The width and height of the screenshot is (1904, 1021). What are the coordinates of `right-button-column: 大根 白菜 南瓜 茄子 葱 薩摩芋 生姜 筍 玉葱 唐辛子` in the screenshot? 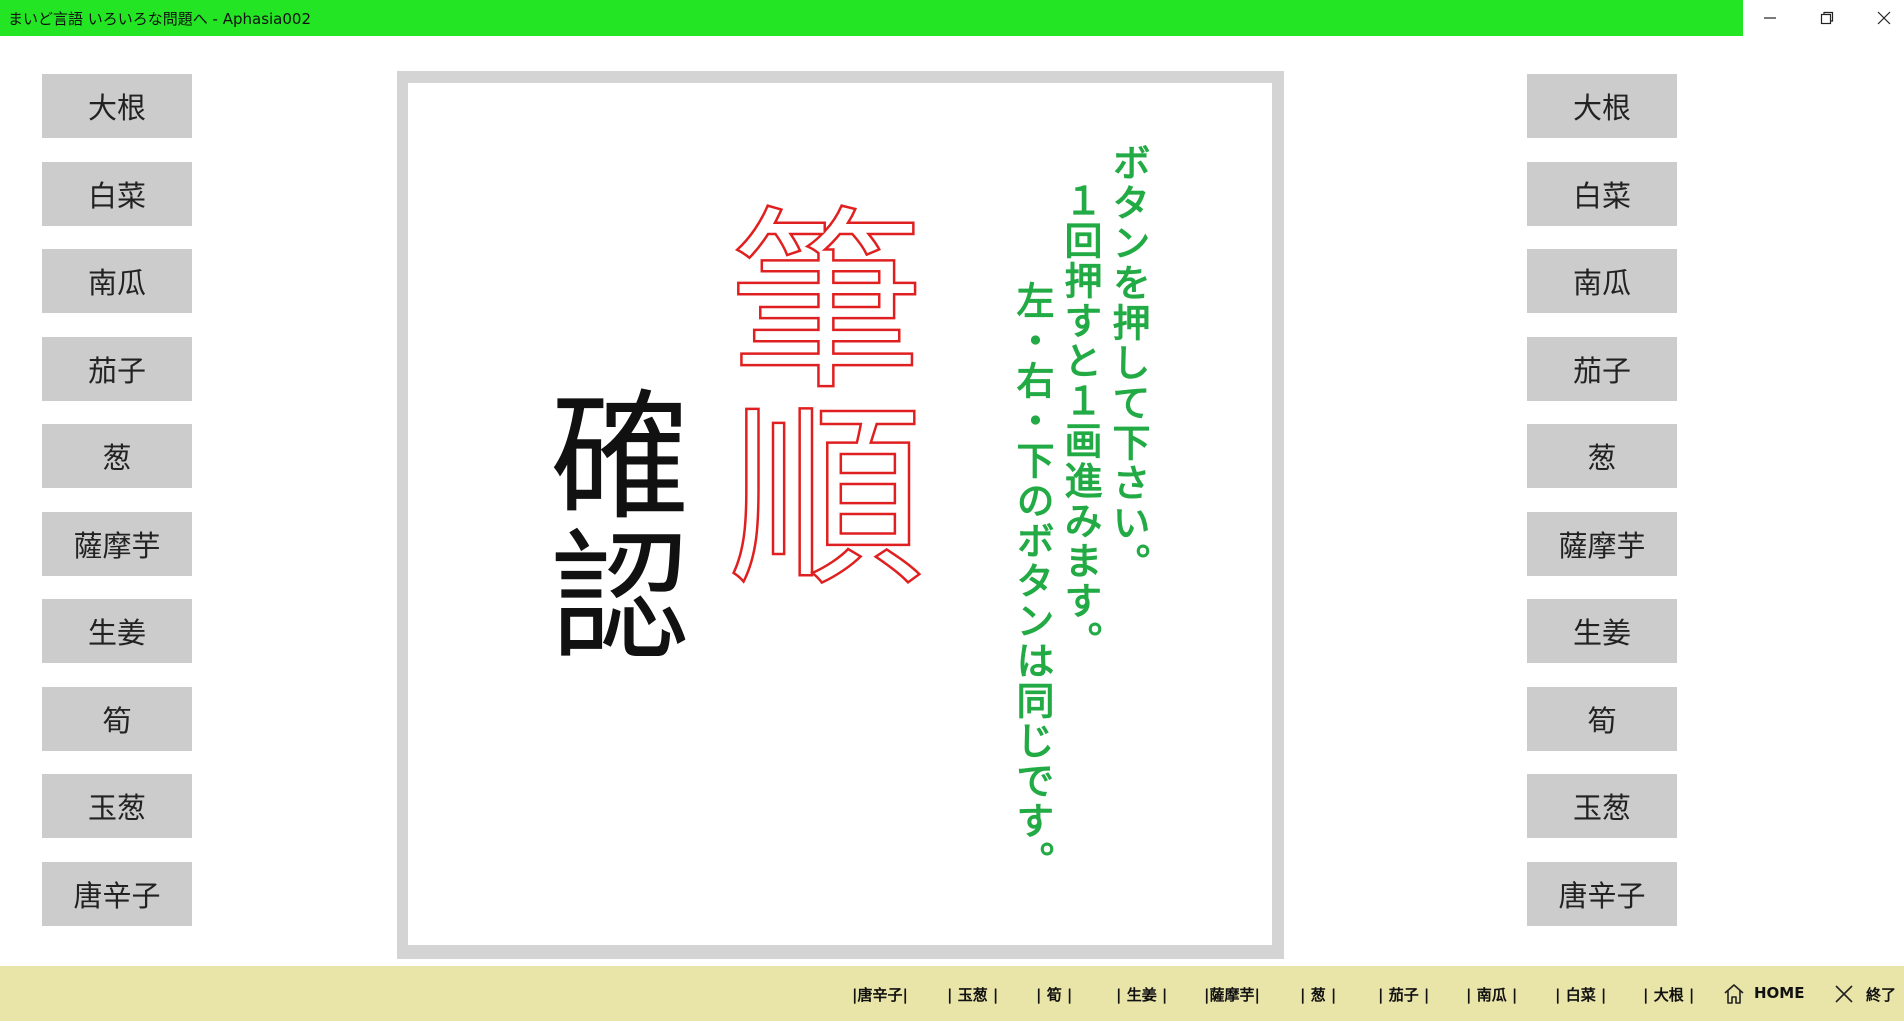 It's located at (1602, 511).